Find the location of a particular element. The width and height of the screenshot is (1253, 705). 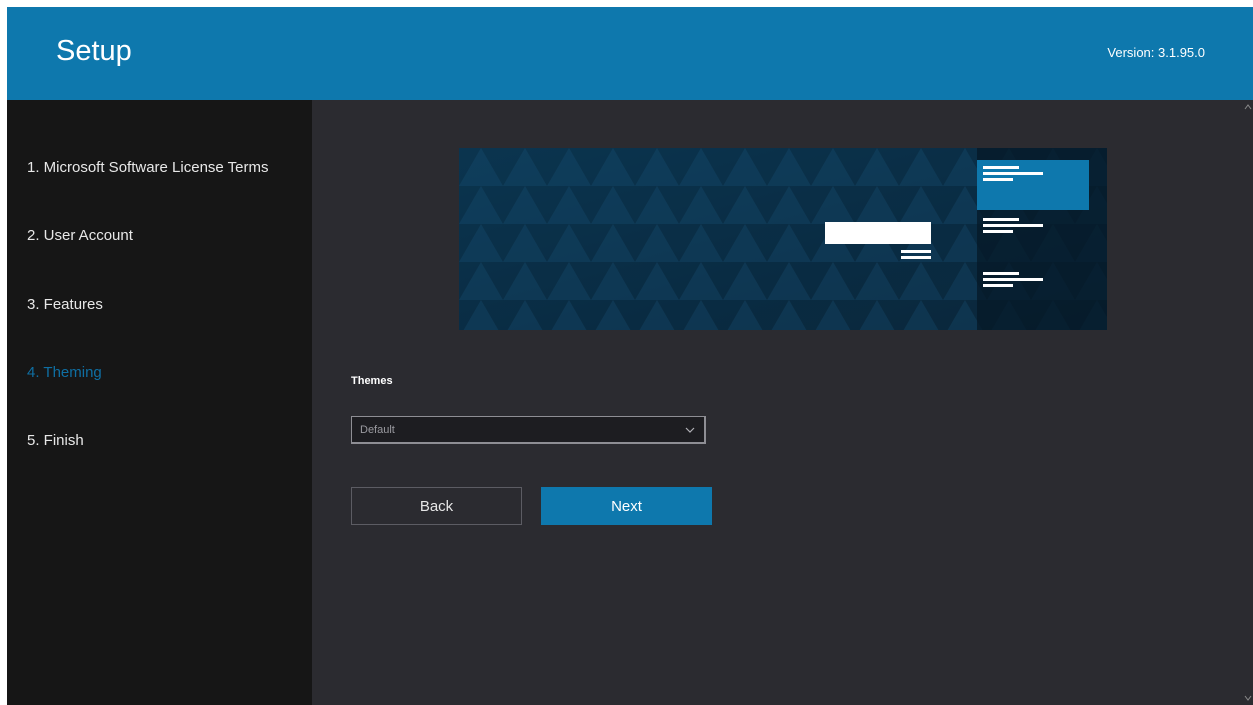

themes-dropdown-value: Default is located at coordinates (377, 430).